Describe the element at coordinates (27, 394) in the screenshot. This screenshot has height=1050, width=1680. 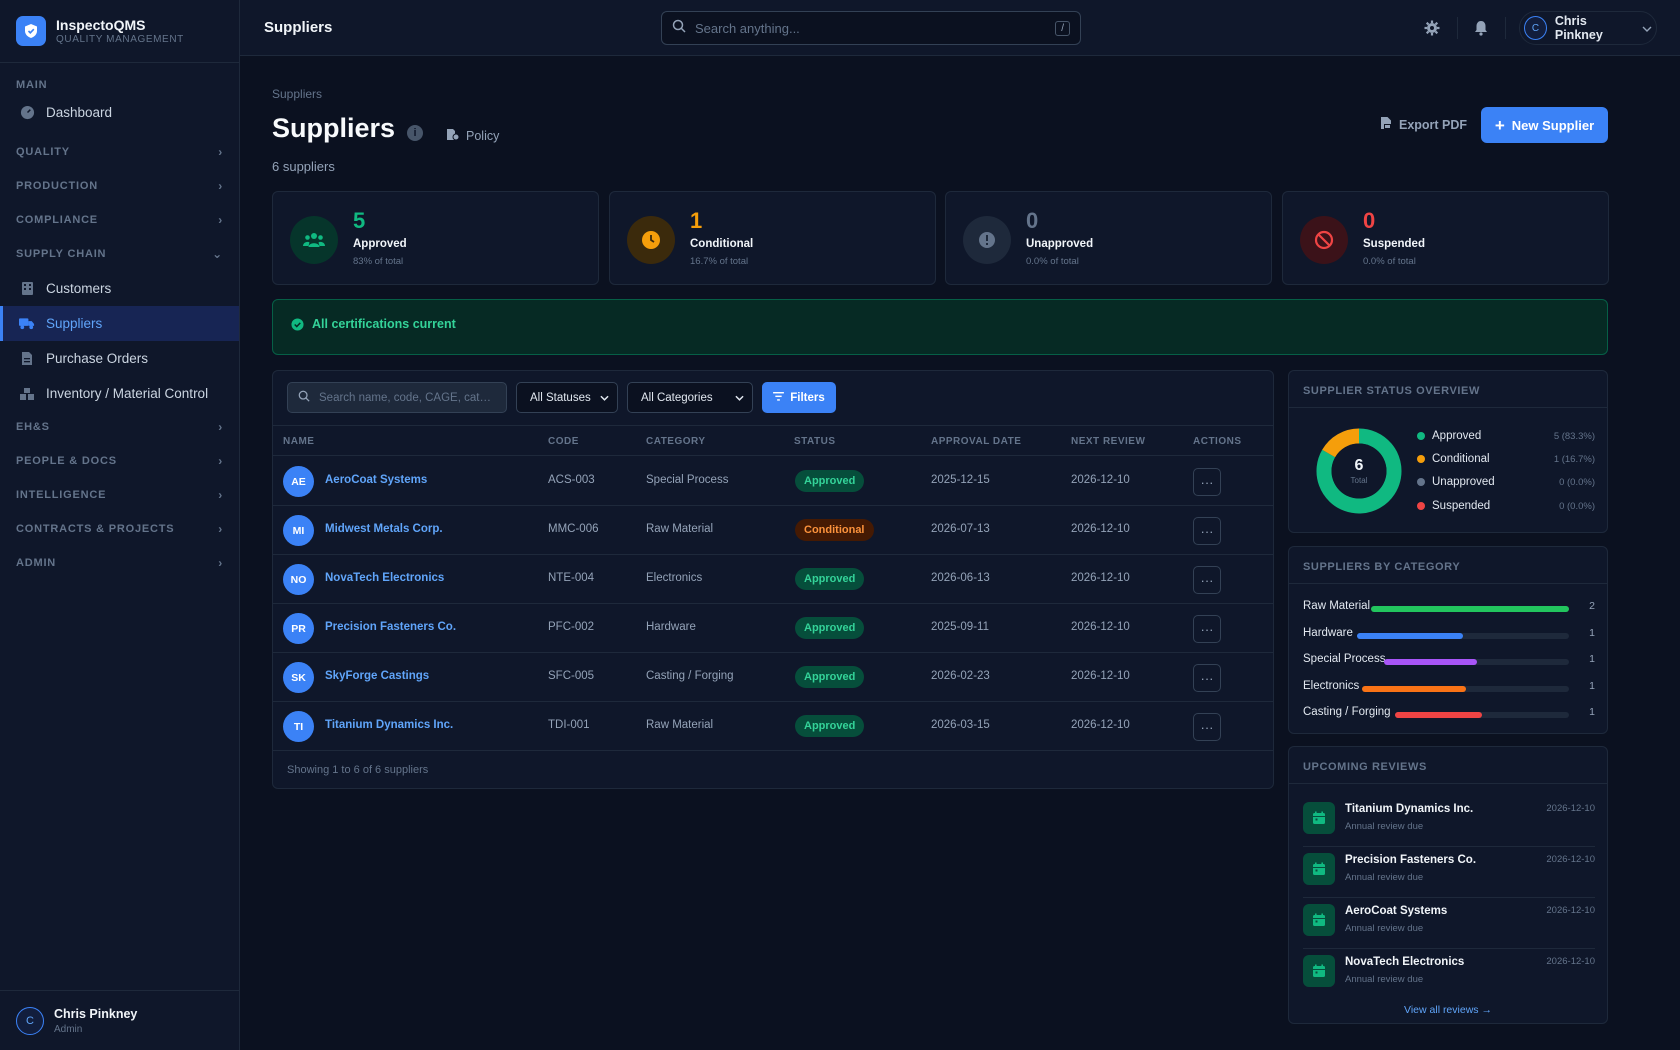
I see `boxes-icon` at that location.